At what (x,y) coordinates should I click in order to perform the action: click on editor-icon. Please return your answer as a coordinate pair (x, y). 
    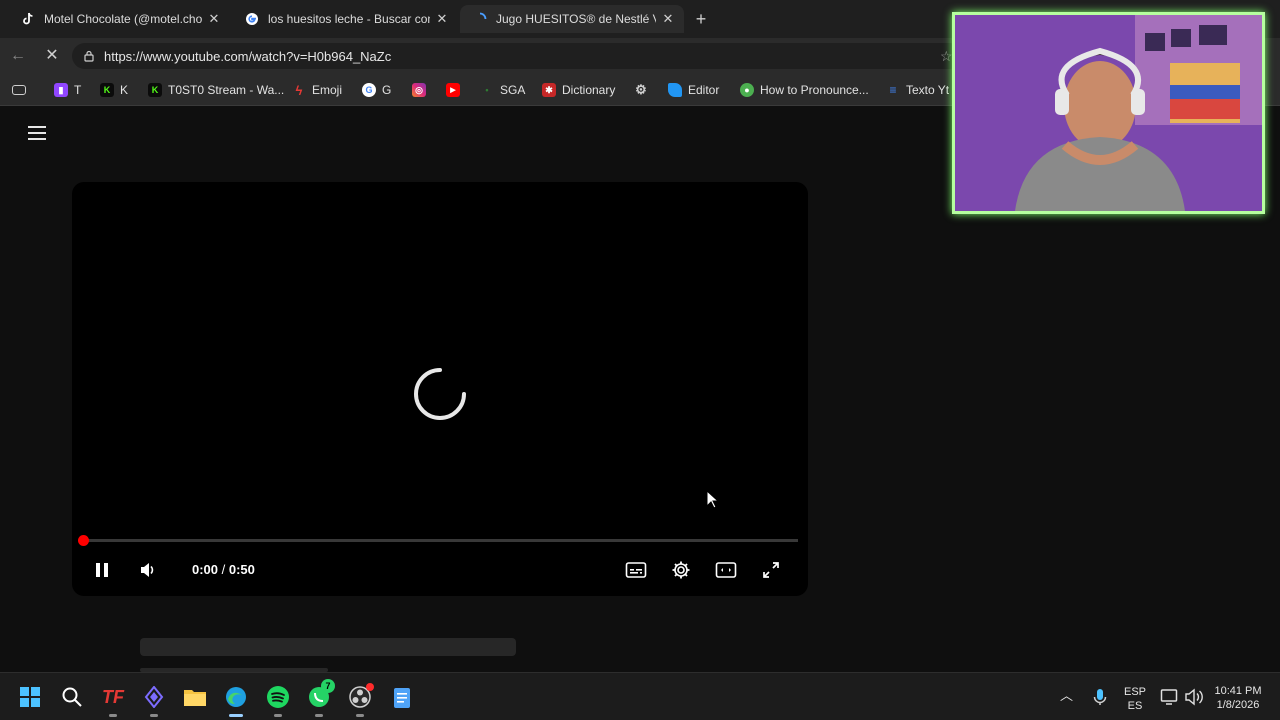
    Looking at the image, I should click on (675, 90).